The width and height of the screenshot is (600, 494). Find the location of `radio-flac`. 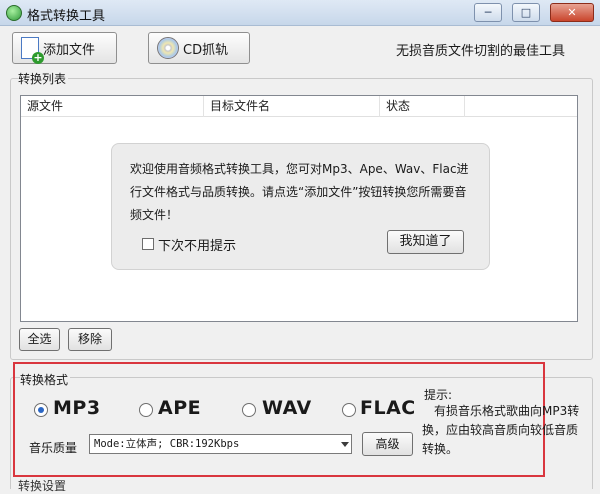

radio-flac is located at coordinates (349, 410).